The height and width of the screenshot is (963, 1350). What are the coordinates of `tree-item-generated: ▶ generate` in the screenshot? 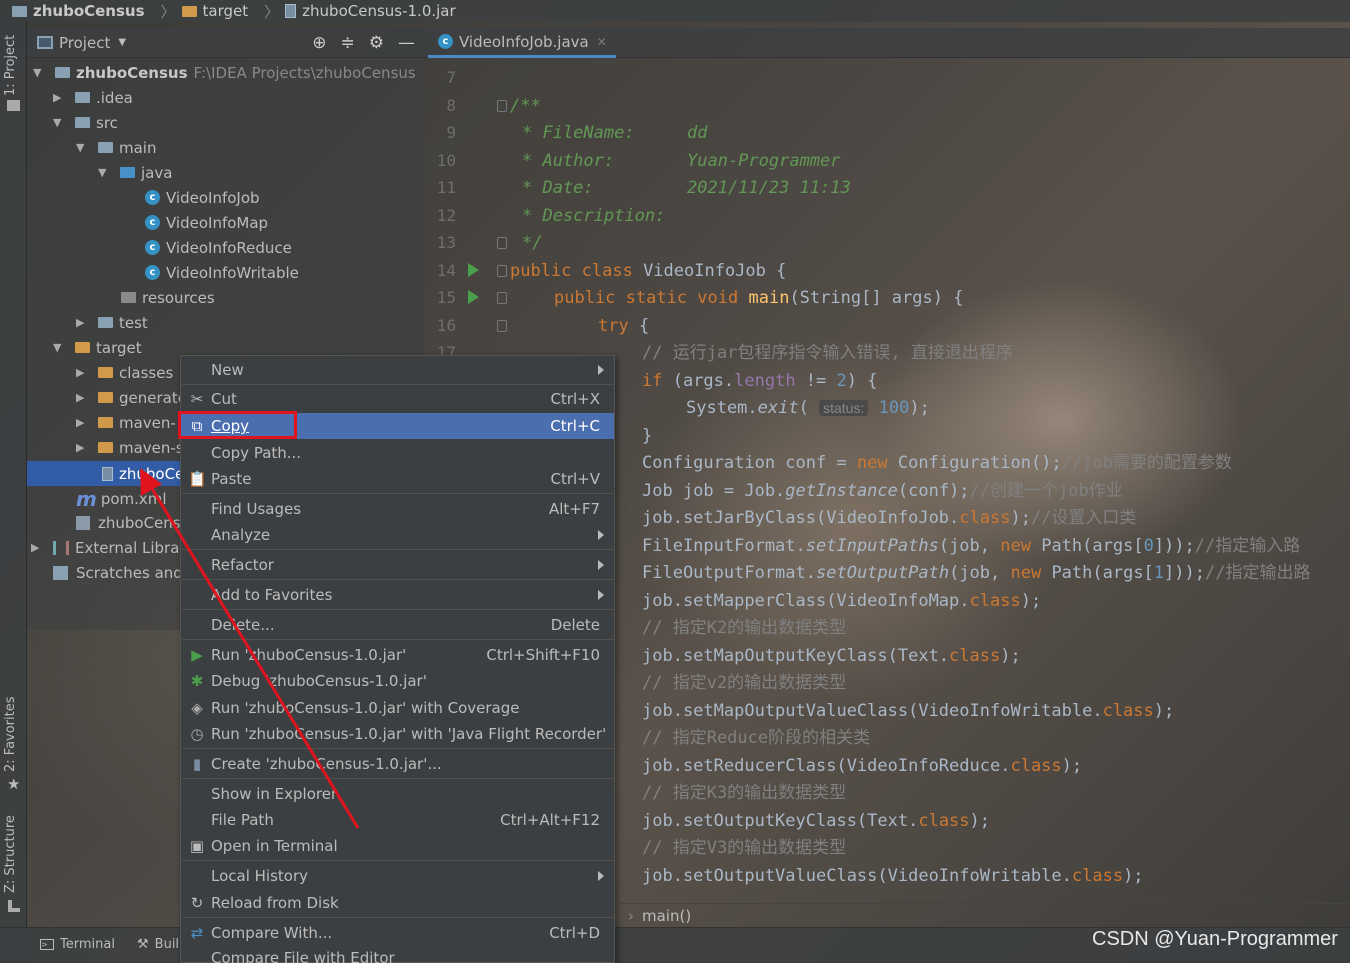 It's located at (131, 397).